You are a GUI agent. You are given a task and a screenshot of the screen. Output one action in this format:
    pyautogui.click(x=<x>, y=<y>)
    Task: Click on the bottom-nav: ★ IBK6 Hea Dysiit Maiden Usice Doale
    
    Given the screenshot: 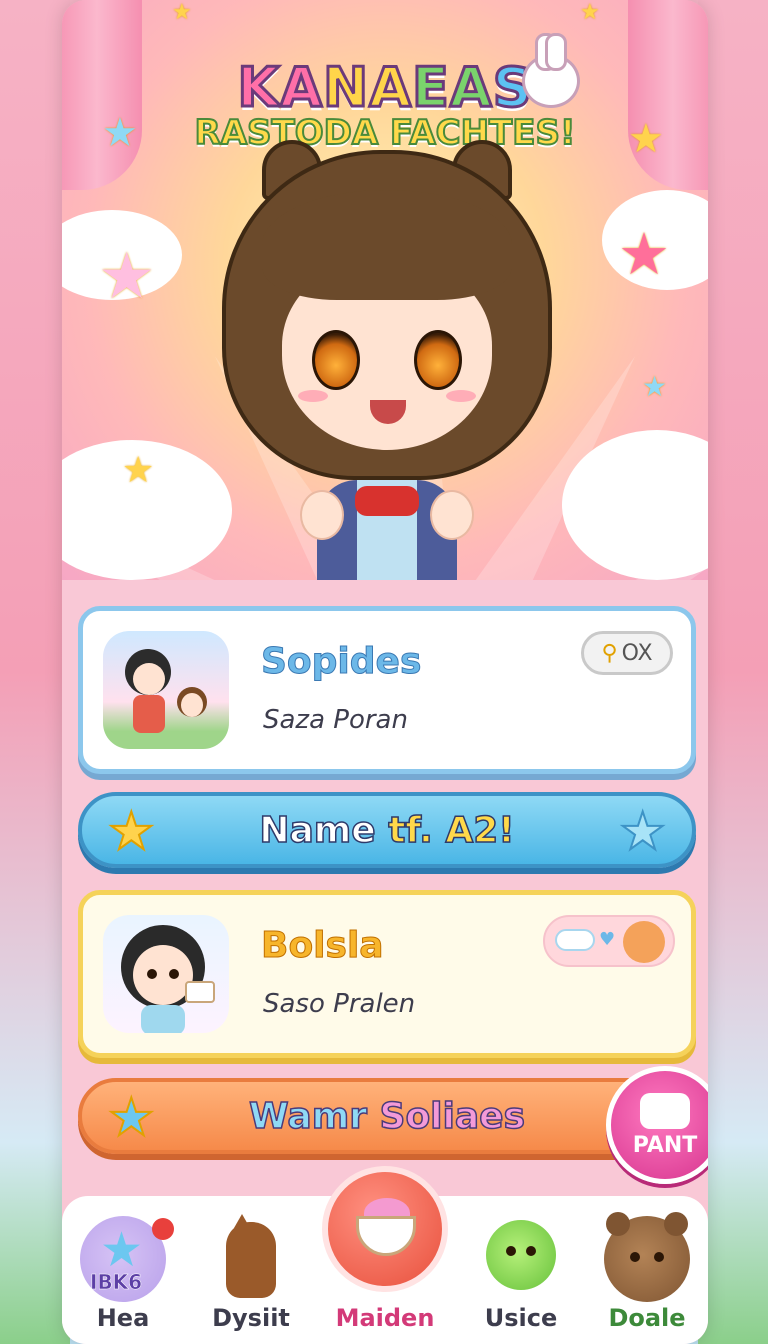 What is the action you would take?
    pyautogui.click(x=385, y=1255)
    